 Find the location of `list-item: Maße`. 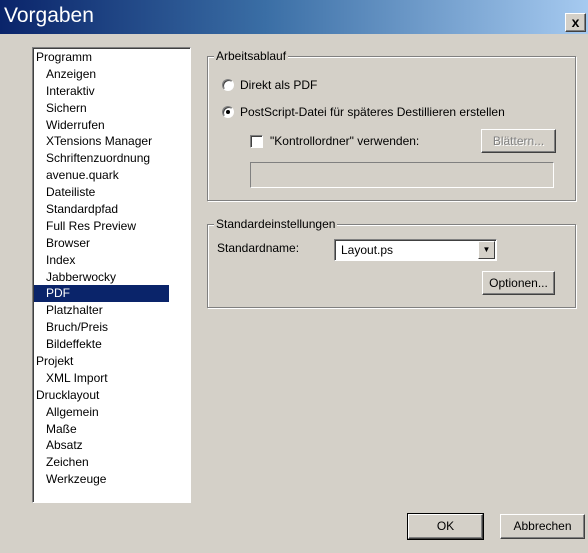

list-item: Maße is located at coordinates (101, 429).